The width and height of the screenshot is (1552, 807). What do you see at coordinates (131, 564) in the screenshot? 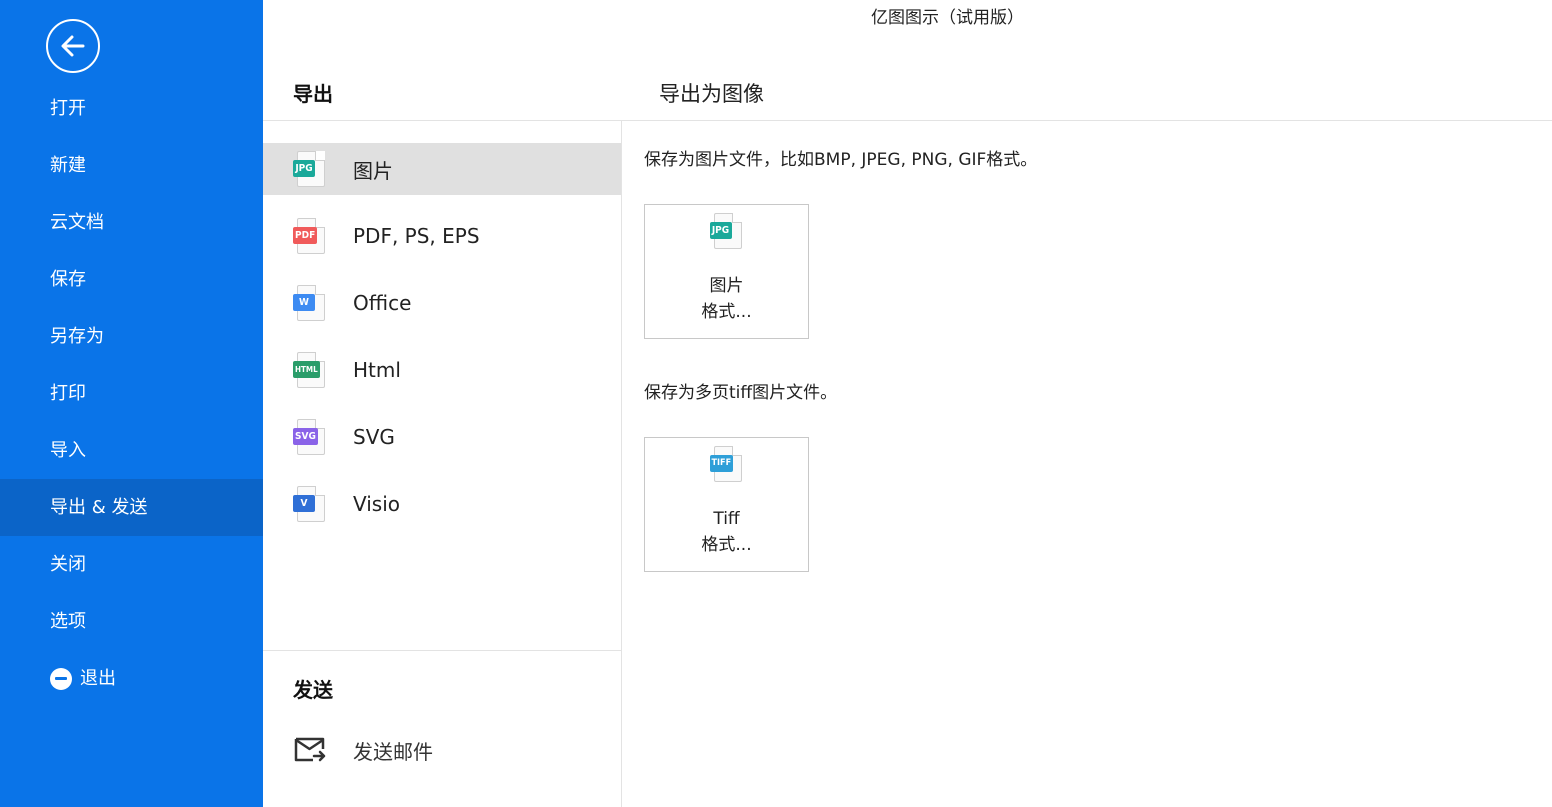
I see `sidebar-item-close: 关闭` at bounding box center [131, 564].